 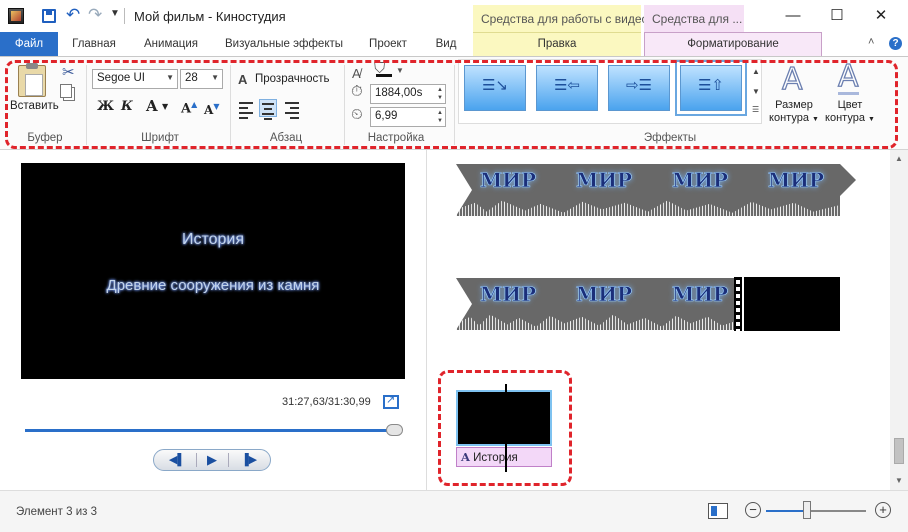 I want to click on close-button: ✕, so click(x=881, y=16).